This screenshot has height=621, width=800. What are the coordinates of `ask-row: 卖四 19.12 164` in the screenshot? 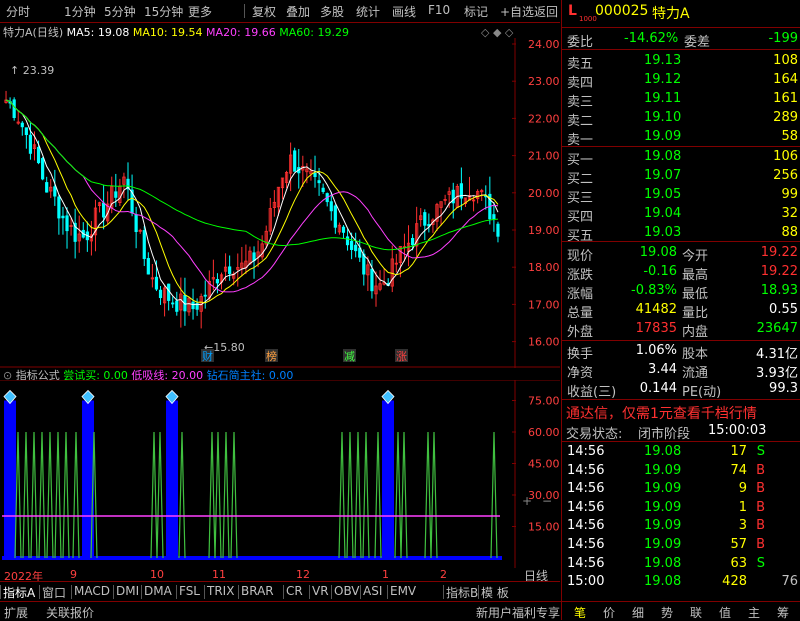 It's located at (681, 80).